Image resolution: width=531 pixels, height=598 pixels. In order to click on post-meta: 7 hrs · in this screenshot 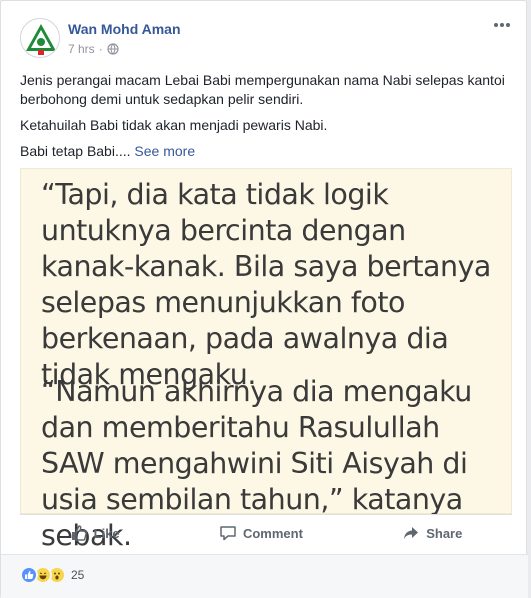, I will do `click(93, 49)`.